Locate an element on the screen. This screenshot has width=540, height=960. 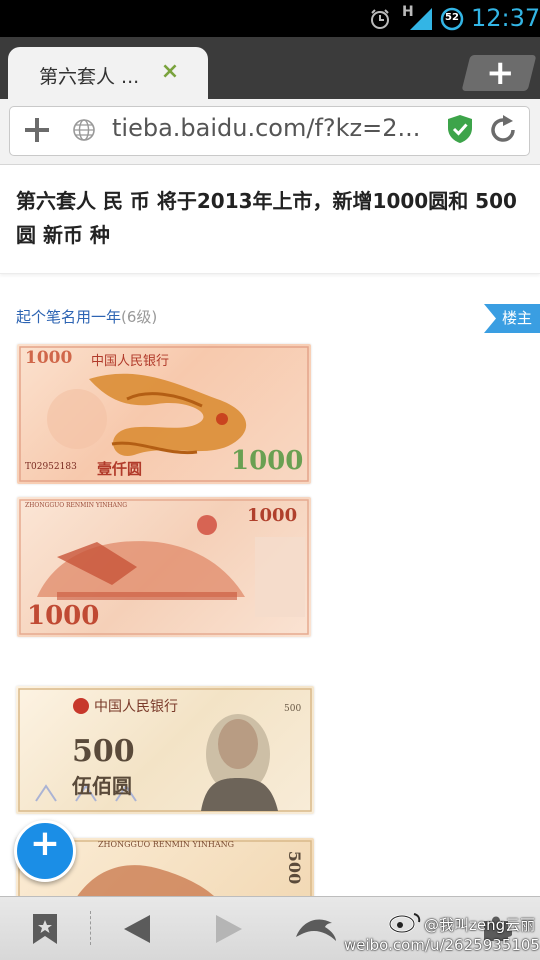
battery-level: 52 is located at coordinates (452, 17).